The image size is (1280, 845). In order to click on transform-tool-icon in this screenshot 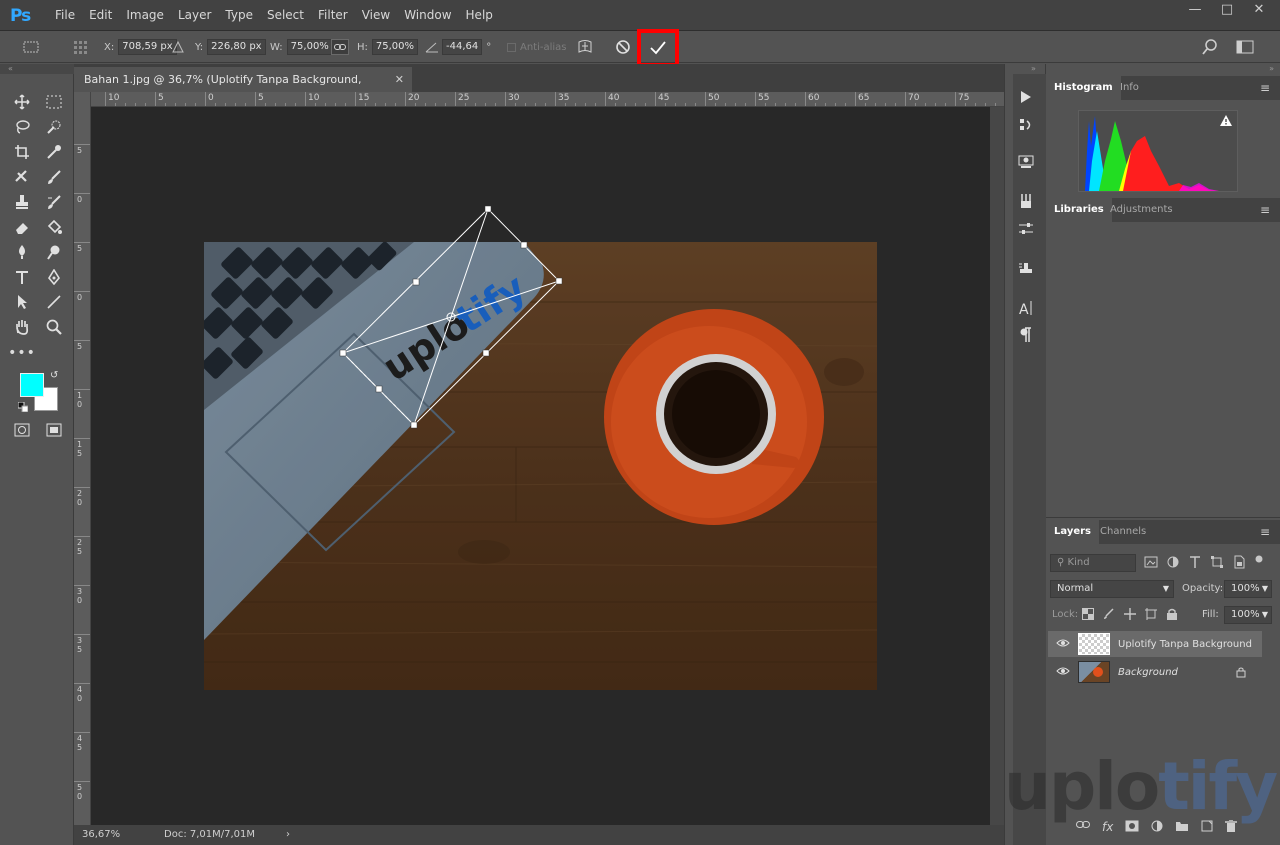, I will do `click(31, 47)`.